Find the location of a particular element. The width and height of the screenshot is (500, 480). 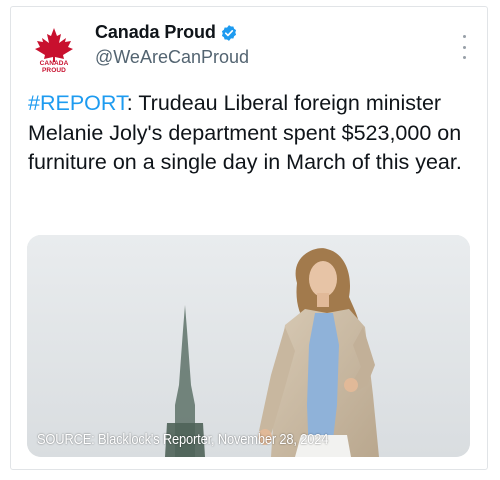

account-handle: @WeAreCanProud is located at coordinates (172, 57).